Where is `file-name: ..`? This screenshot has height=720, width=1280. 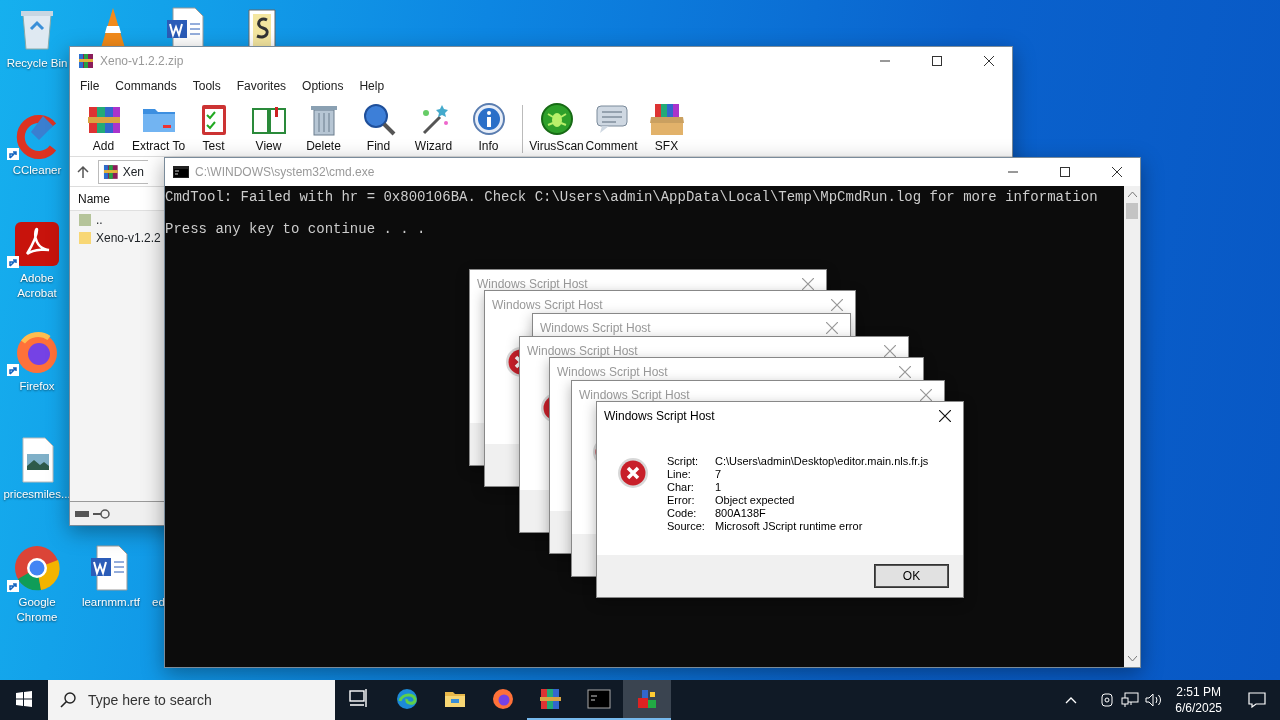 file-name: .. is located at coordinates (99, 220).